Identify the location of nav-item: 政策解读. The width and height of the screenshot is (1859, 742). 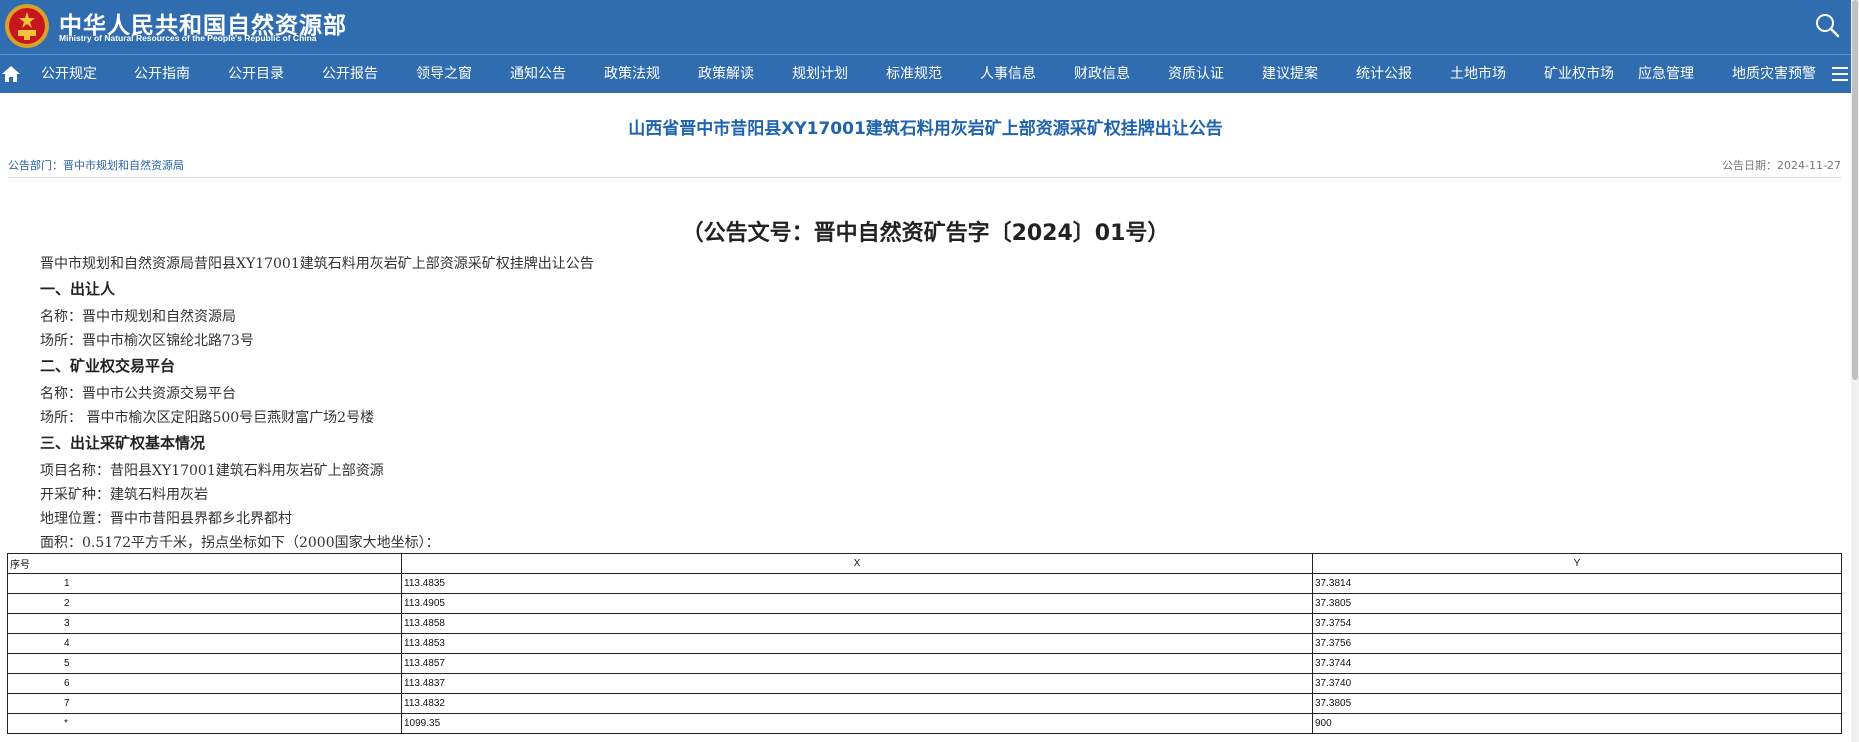
(726, 74).